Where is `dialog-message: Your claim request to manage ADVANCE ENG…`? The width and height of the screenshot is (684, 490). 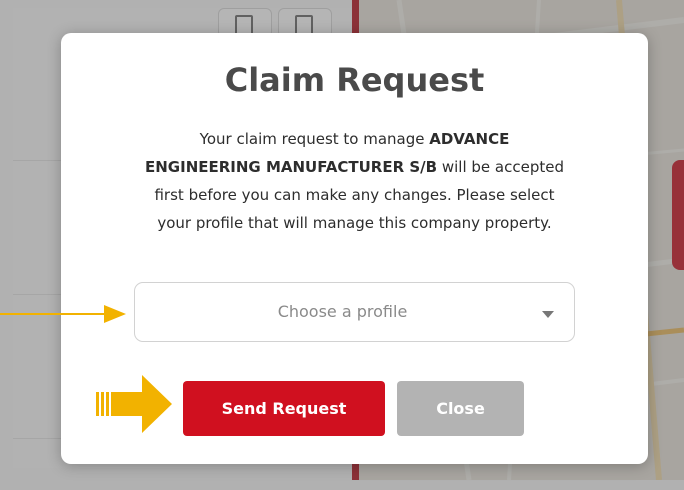
dialog-message: Your claim request to manage ADVANCE ENG… is located at coordinates (354, 181).